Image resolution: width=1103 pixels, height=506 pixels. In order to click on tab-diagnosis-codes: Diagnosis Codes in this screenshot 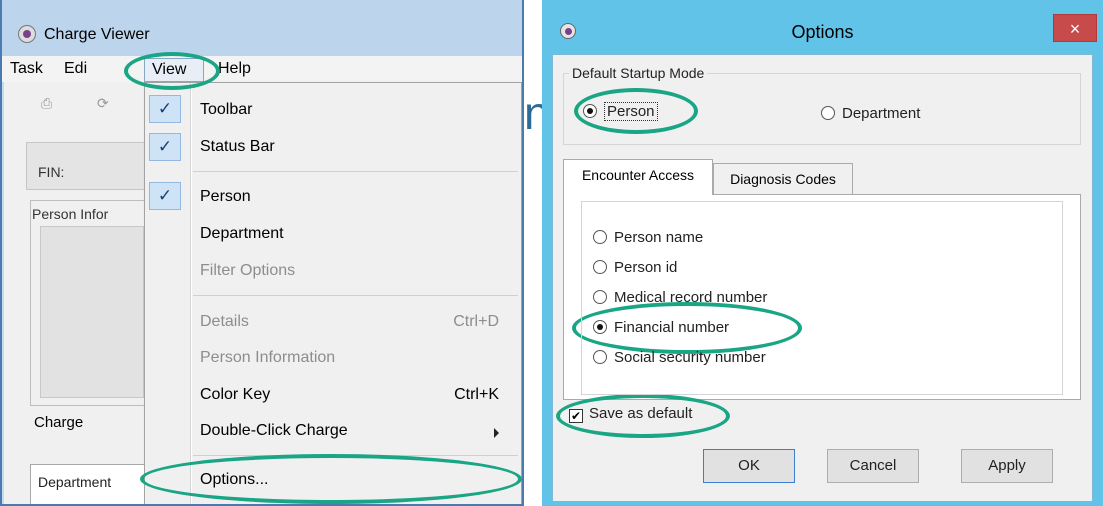, I will do `click(783, 179)`.